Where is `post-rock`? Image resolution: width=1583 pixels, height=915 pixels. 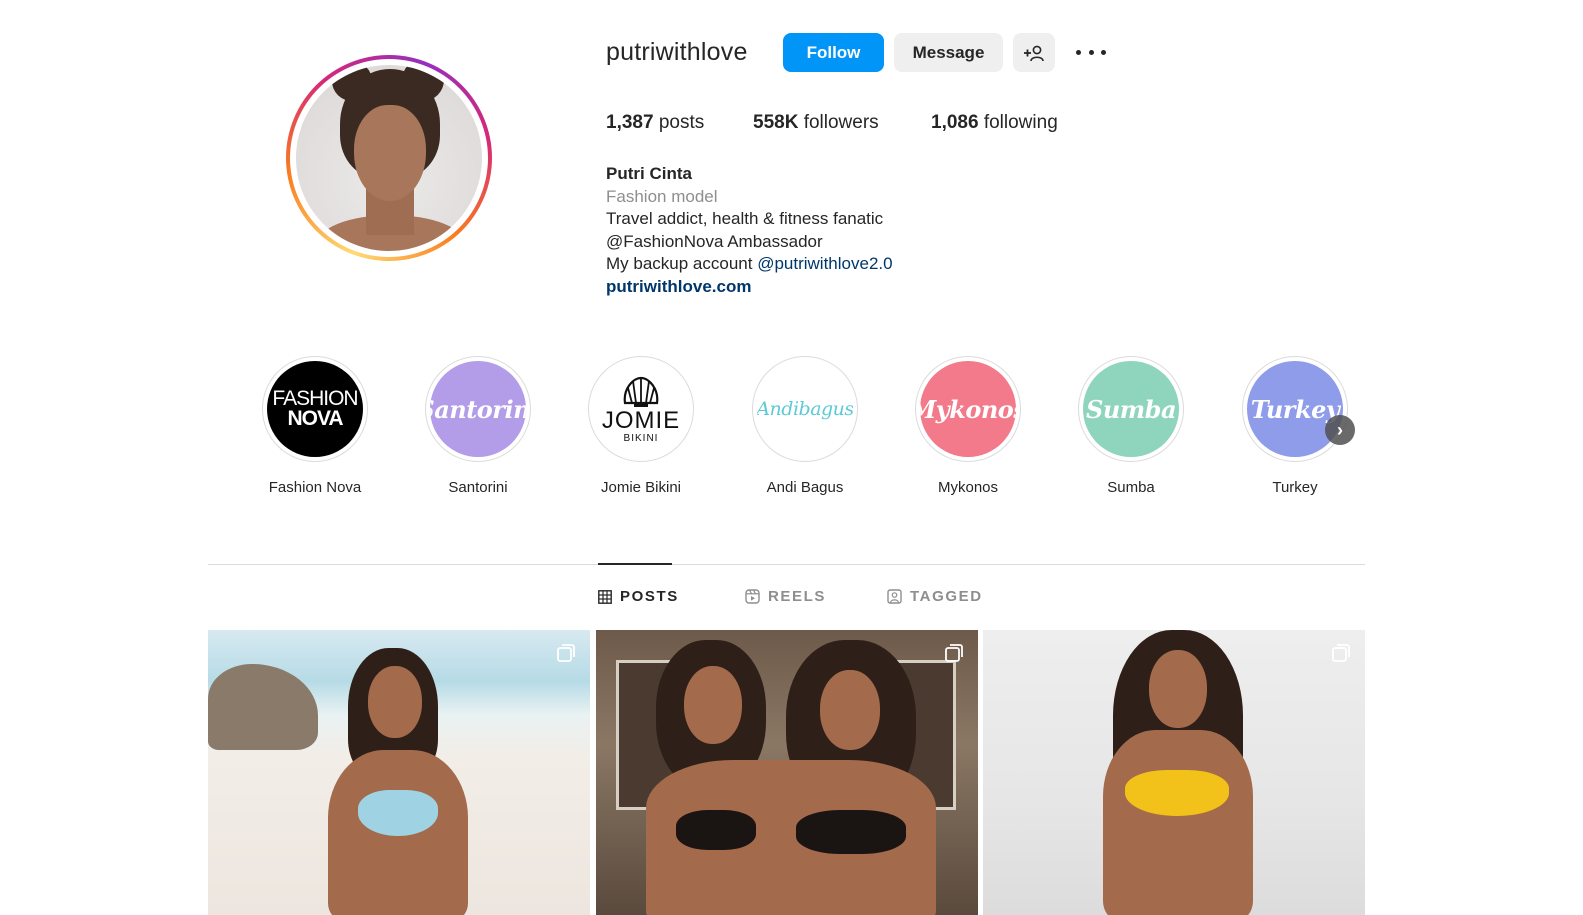 post-rock is located at coordinates (263, 707).